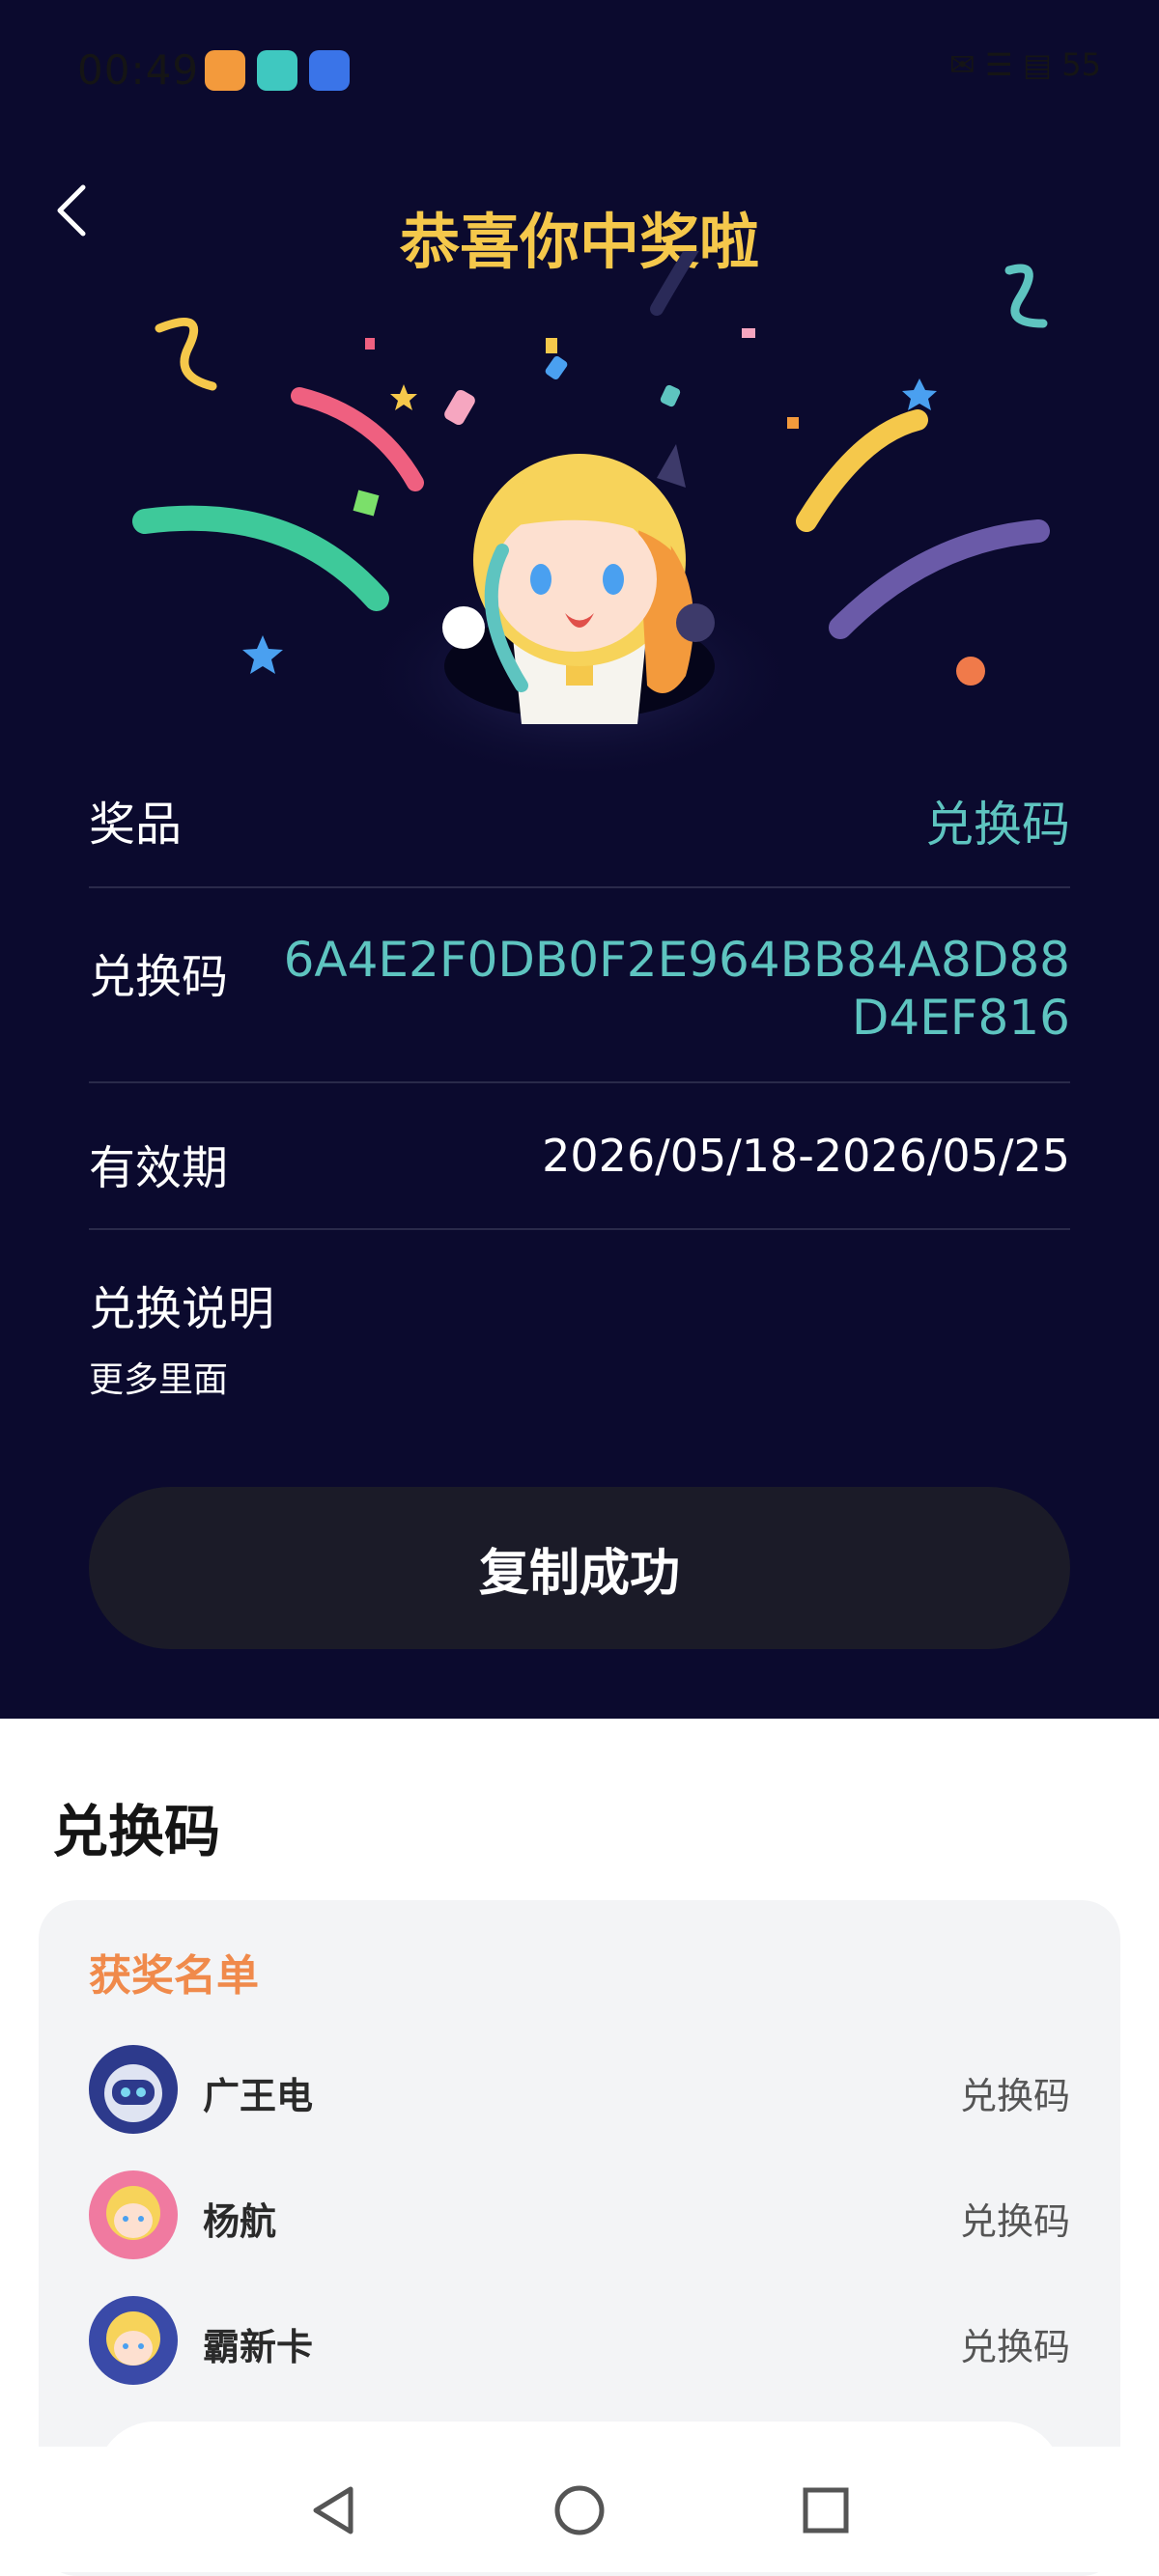  Describe the element at coordinates (258, 2096) in the screenshot. I see `winner-name: 广王电` at that location.